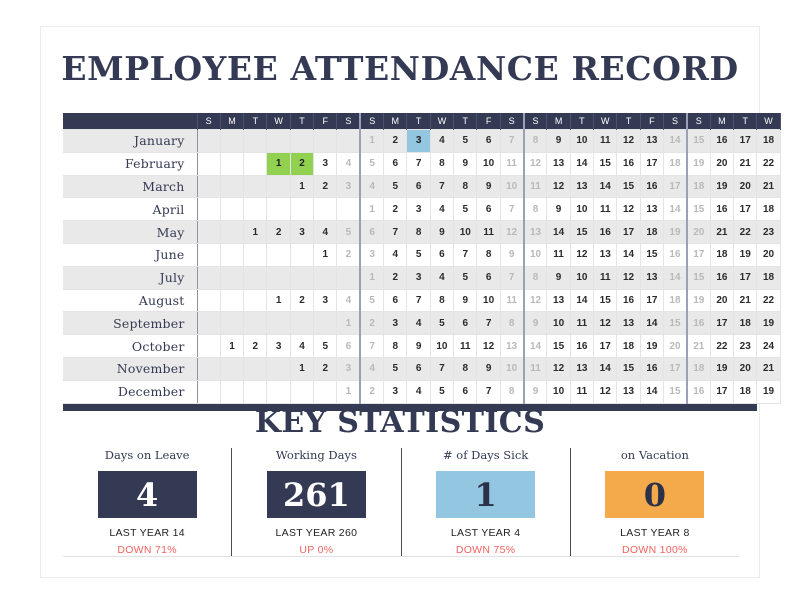  What do you see at coordinates (698, 300) in the screenshot?
I see `calendar-day-cell: 19` at bounding box center [698, 300].